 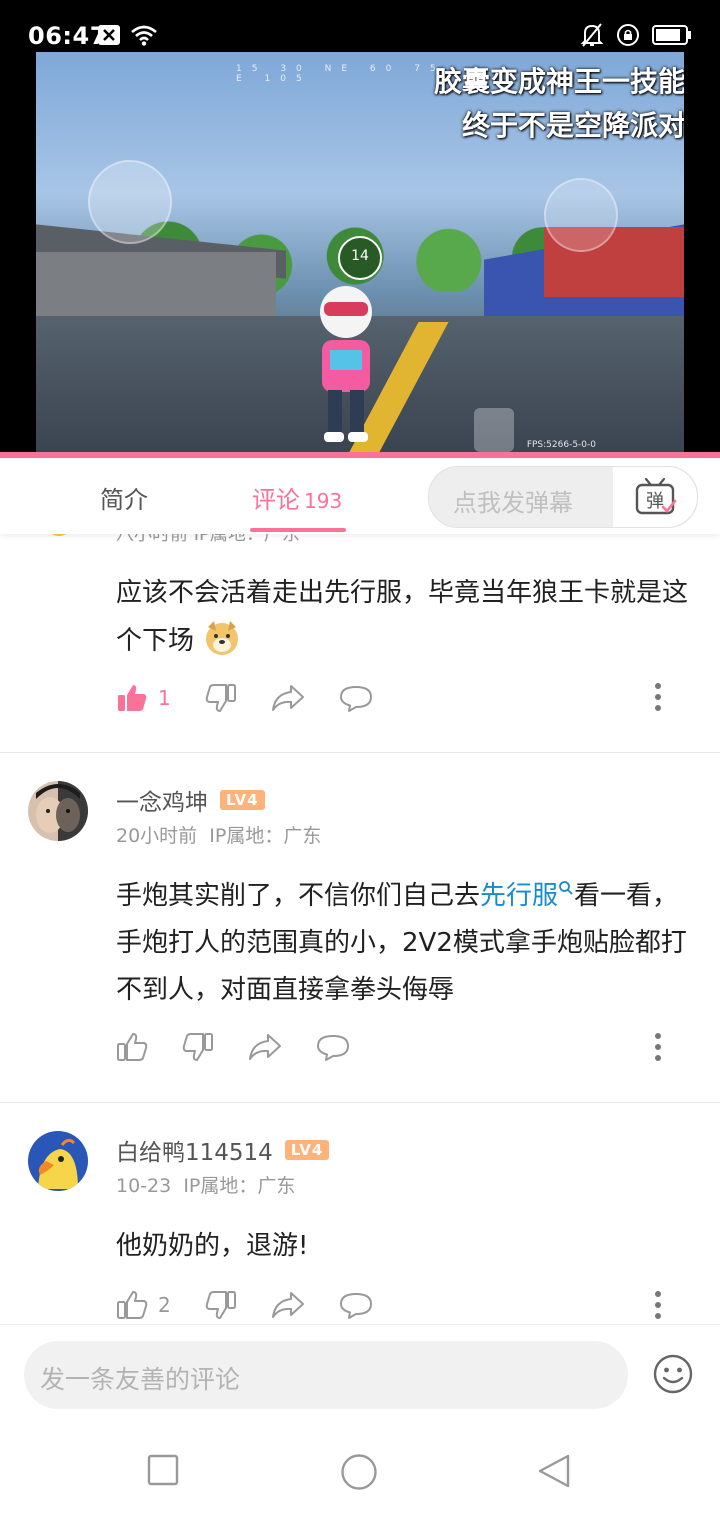 I want to click on video-fire-button, so click(x=581, y=215).